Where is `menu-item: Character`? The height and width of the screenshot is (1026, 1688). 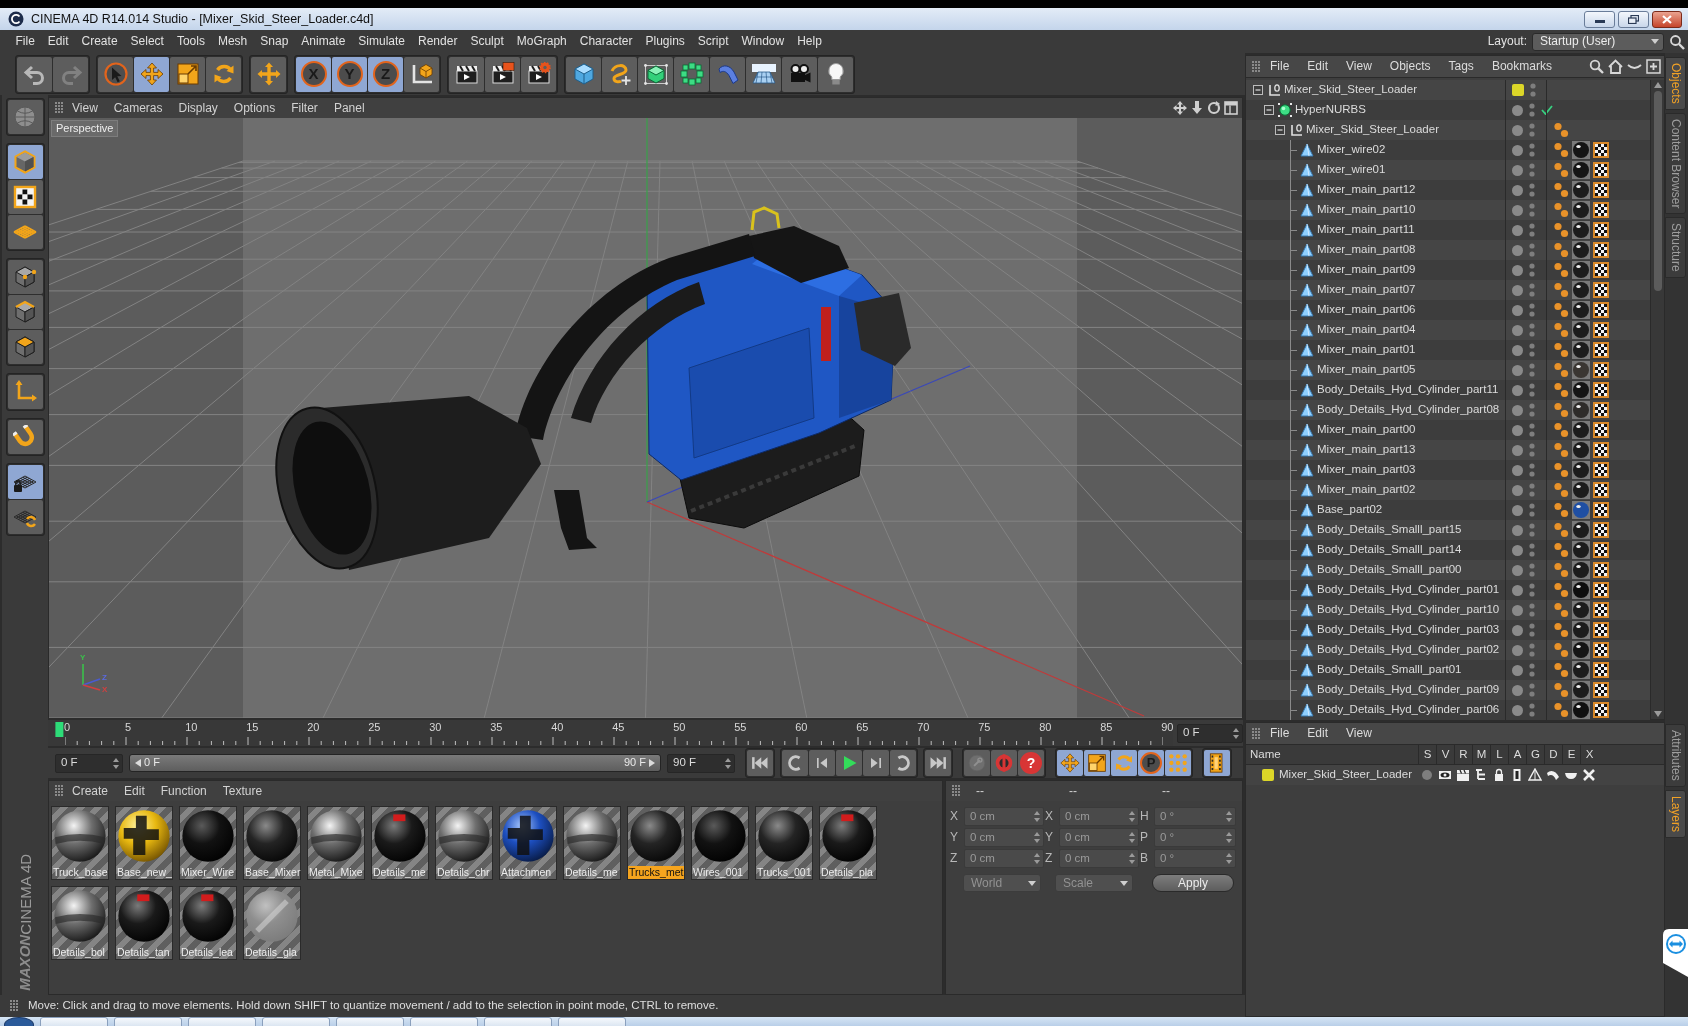 menu-item: Character is located at coordinates (606, 41).